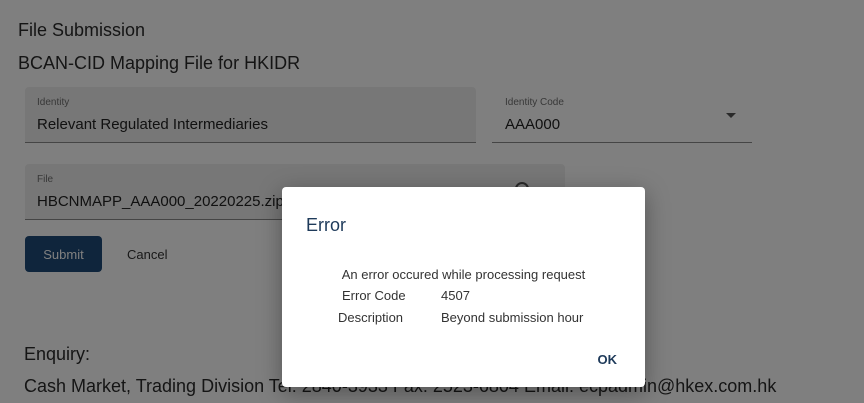 This screenshot has width=864, height=403. I want to click on description-value: Beyond submission hour, so click(512, 317).